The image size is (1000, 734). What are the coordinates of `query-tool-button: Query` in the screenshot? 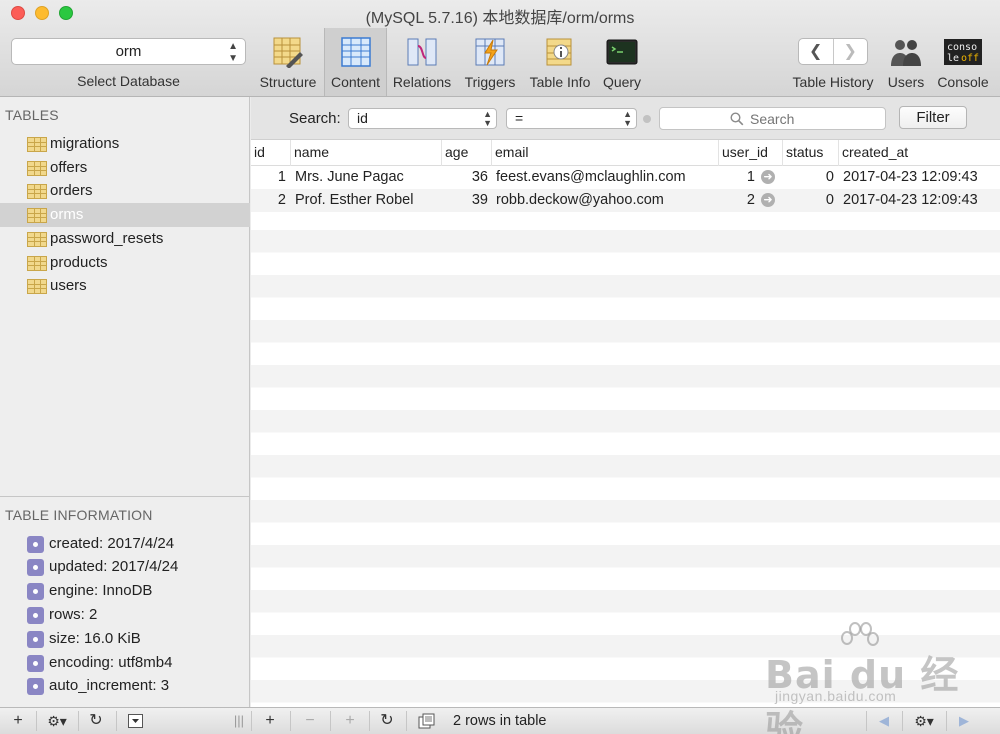 It's located at (622, 62).